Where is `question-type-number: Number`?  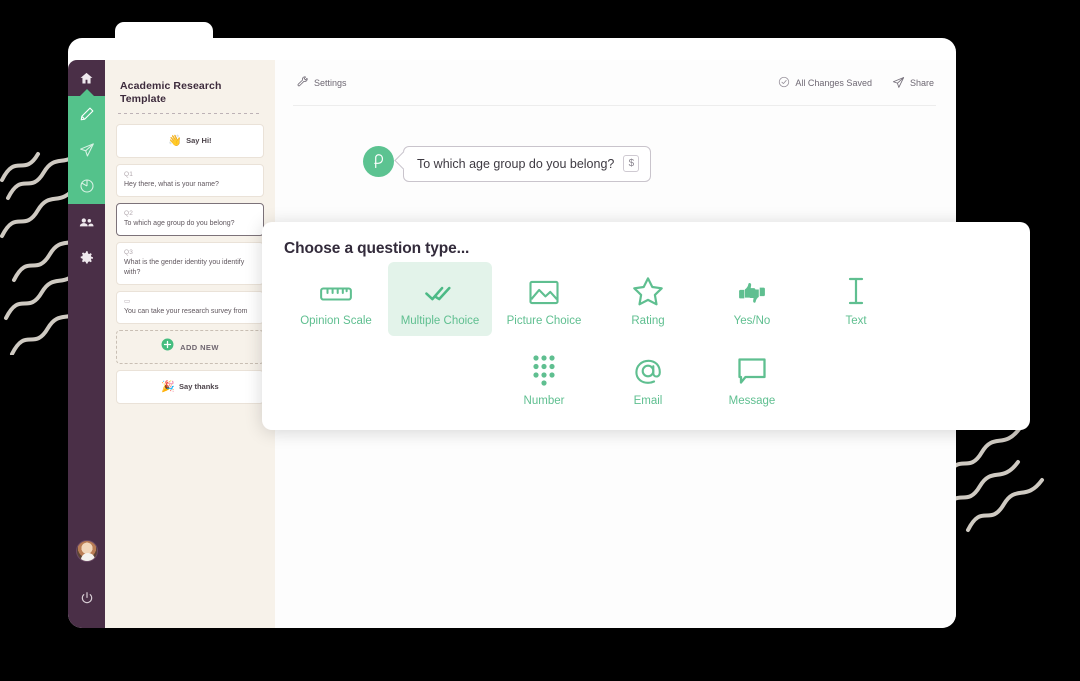
question-type-number: Number is located at coordinates (544, 379).